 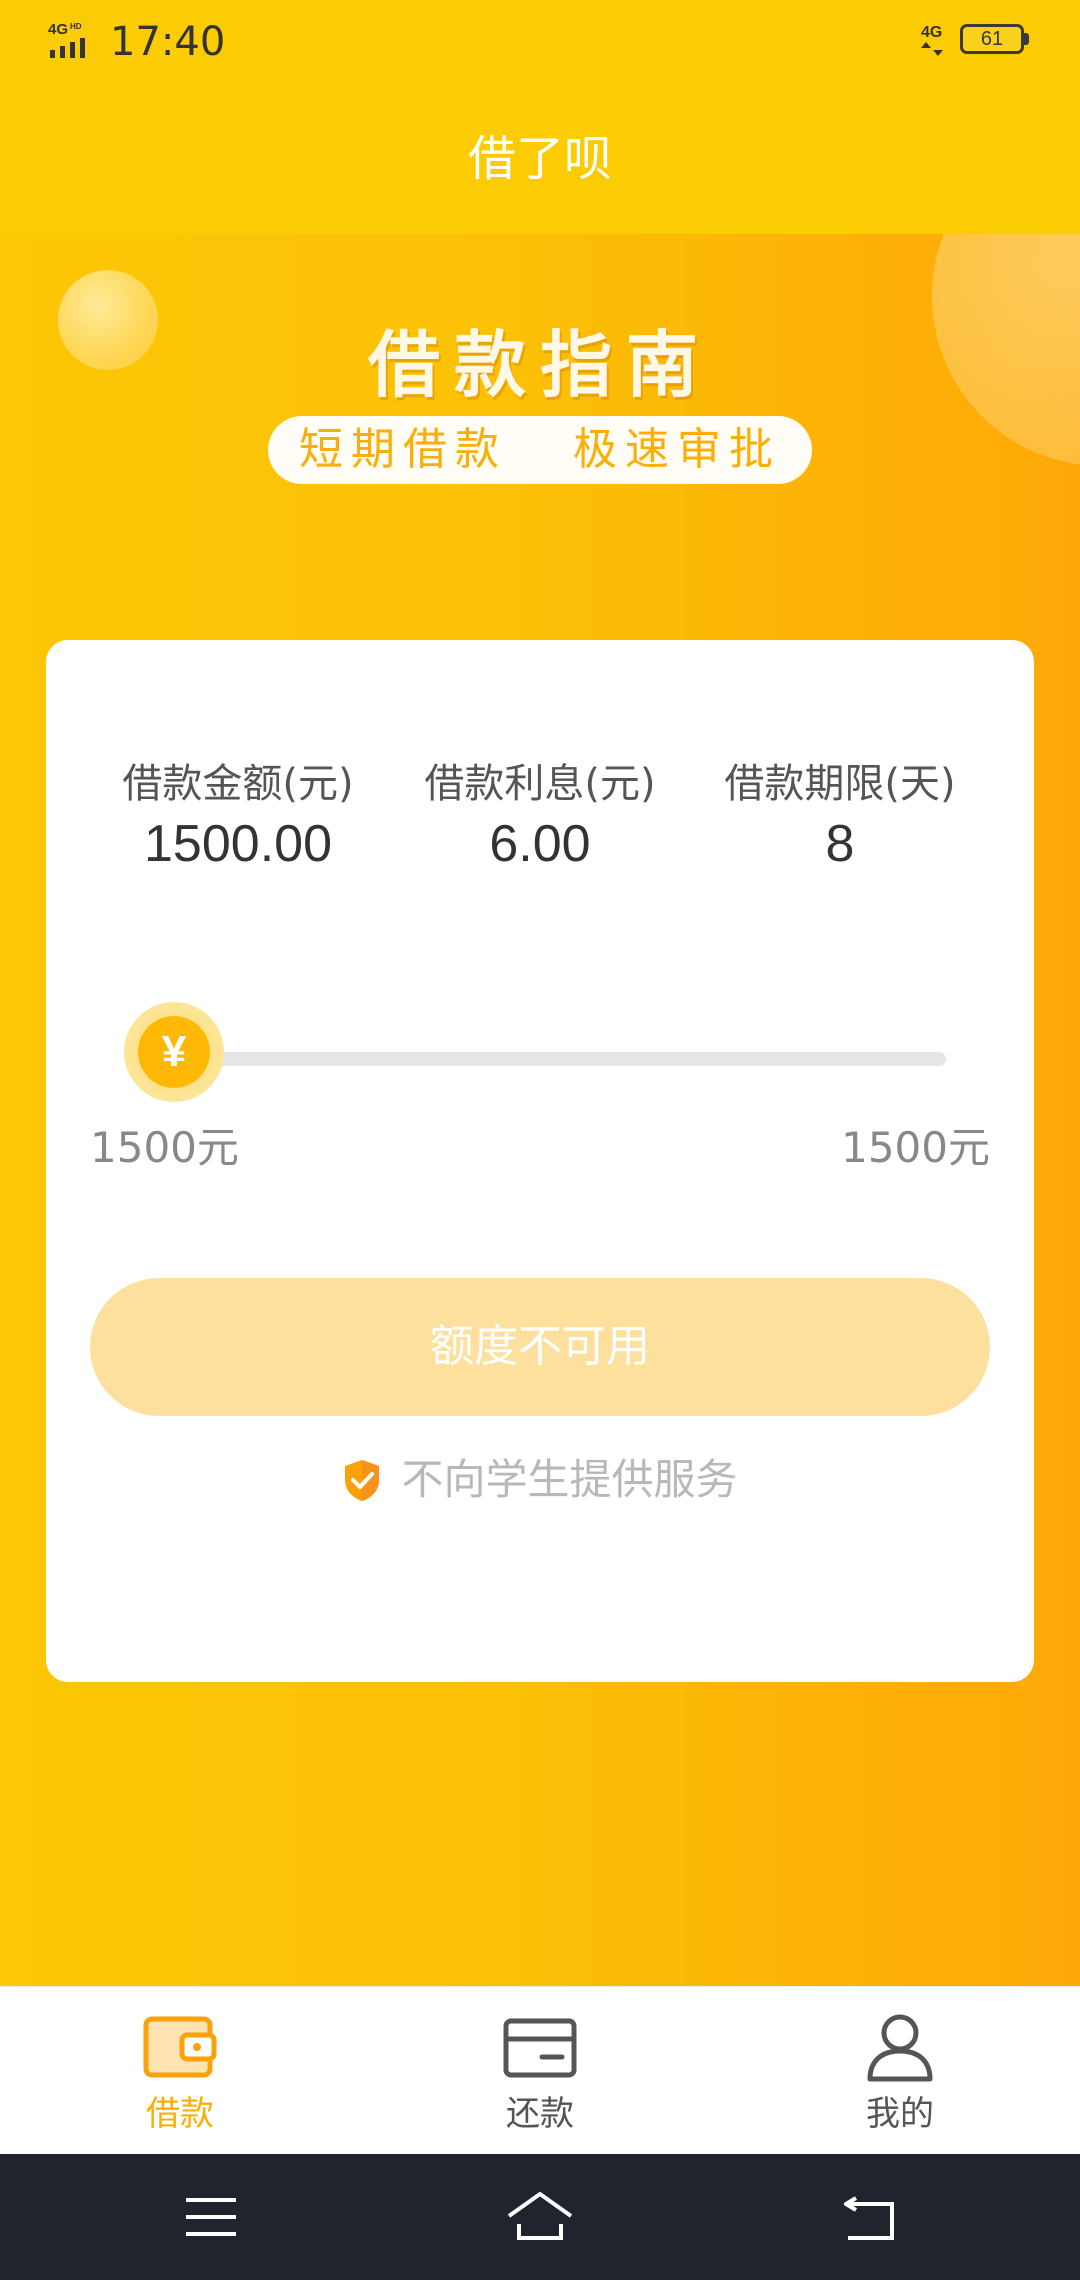 I want to click on svg-text: HD, so click(x=76, y=26).